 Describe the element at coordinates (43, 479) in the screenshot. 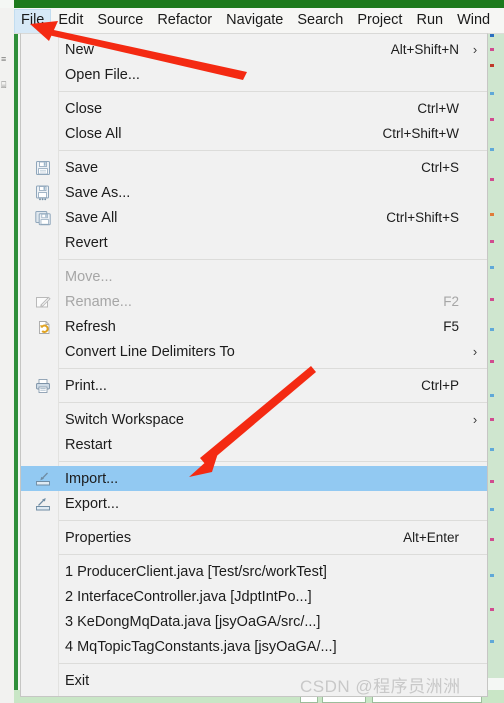

I see `import-icon` at that location.